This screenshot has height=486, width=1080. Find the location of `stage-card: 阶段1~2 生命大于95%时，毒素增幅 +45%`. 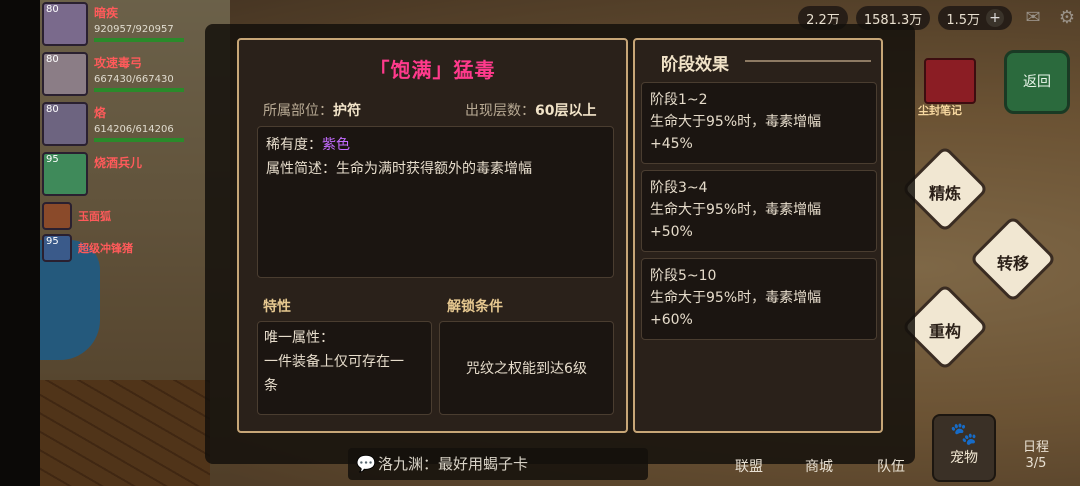

stage-card: 阶段1~2 生命大于95%时，毒素增幅 +45% is located at coordinates (759, 123).